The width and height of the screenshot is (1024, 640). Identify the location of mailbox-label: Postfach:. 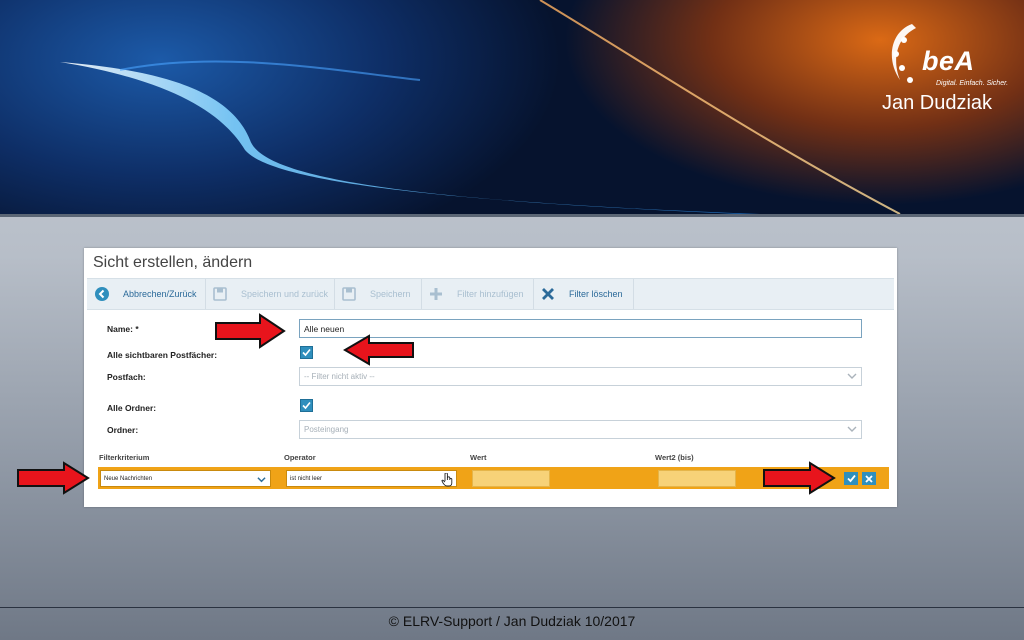
(126, 377).